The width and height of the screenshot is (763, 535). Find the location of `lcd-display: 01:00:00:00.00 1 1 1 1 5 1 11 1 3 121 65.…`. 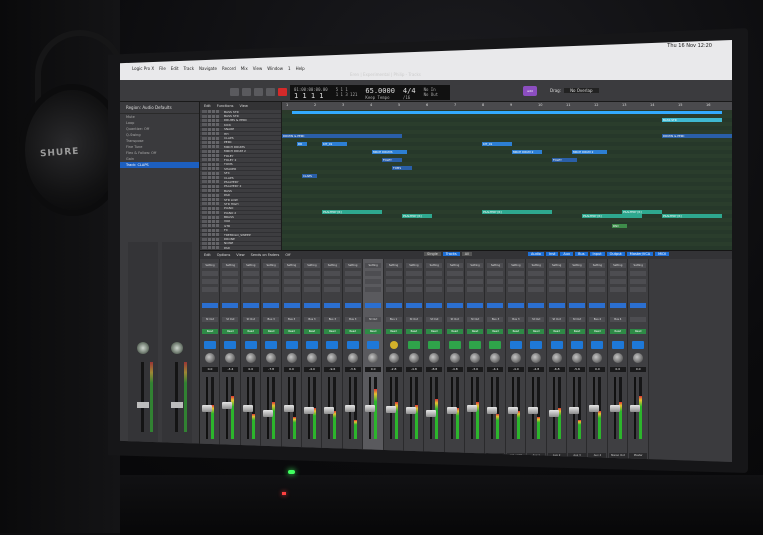

lcd-display: 01:00:00:00.00 1 1 1 1 5 1 11 1 3 121 65.… is located at coordinates (370, 92).